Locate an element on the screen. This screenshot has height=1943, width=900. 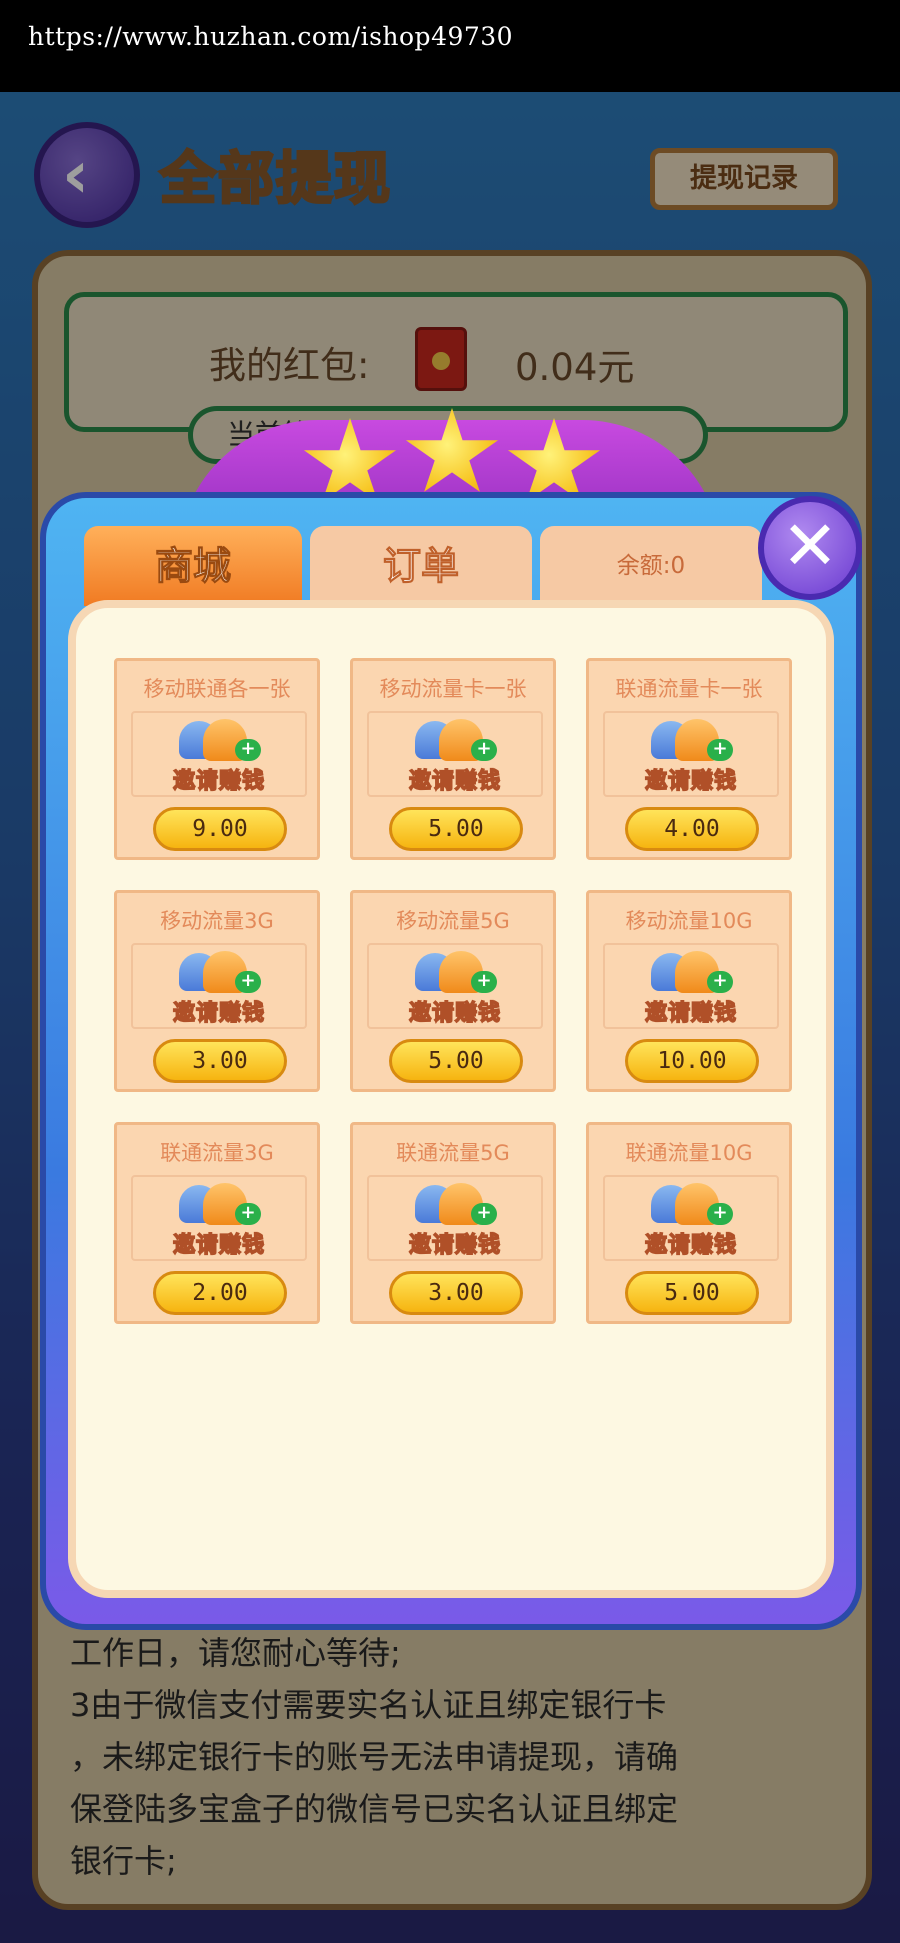
shop-item-title: 移动流量10G is located at coordinates (689, 921).